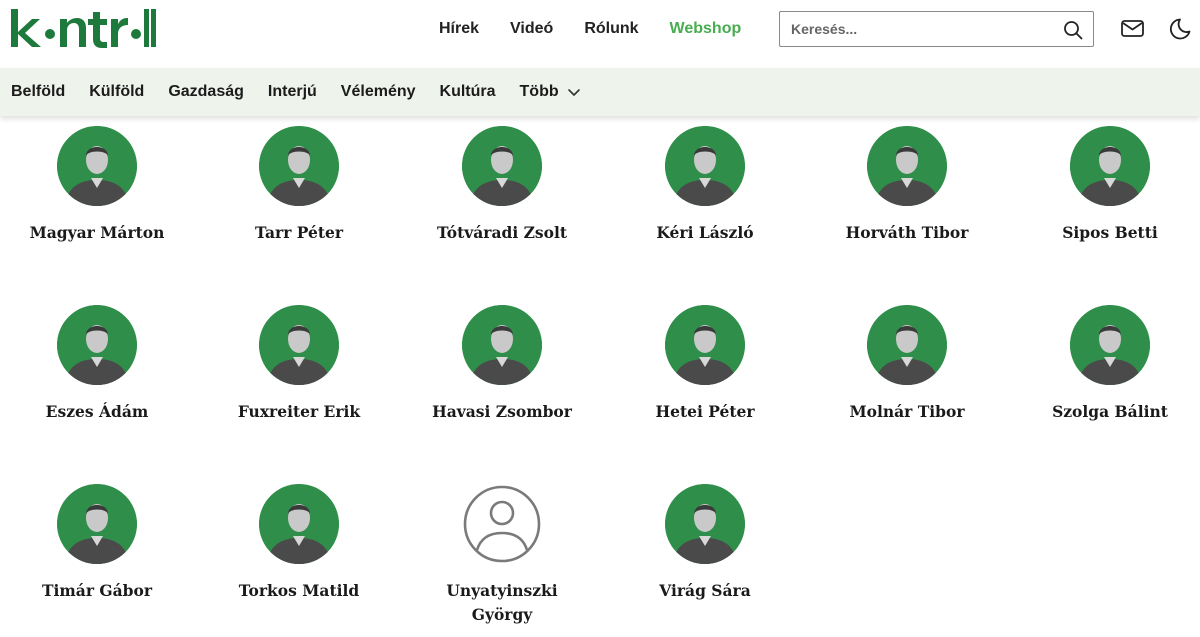 This screenshot has height=637, width=1200. Describe the element at coordinates (502, 524) in the screenshot. I see `user-placeholder-icon` at that location.